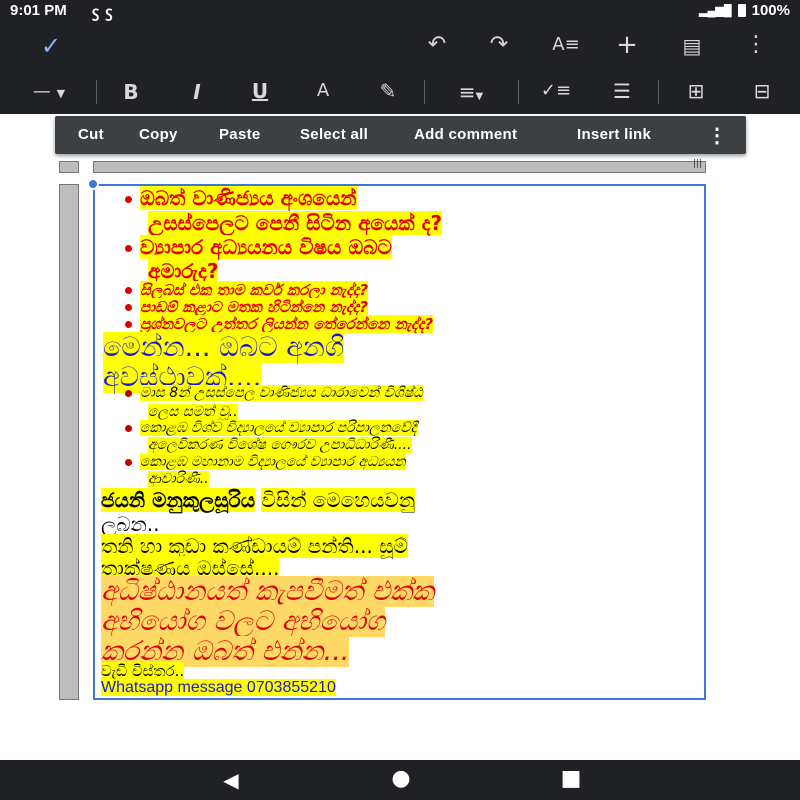 The height and width of the screenshot is (800, 800). Describe the element at coordinates (93, 184) in the screenshot. I see `selection-handle` at that location.